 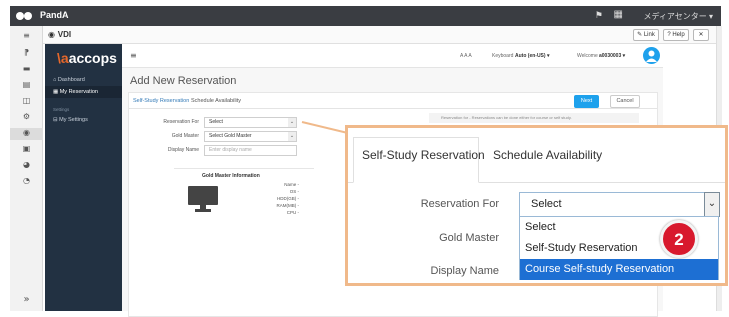 What do you see at coordinates (64, 34) in the screenshot?
I see `vdi-title: VDI` at bounding box center [64, 34].